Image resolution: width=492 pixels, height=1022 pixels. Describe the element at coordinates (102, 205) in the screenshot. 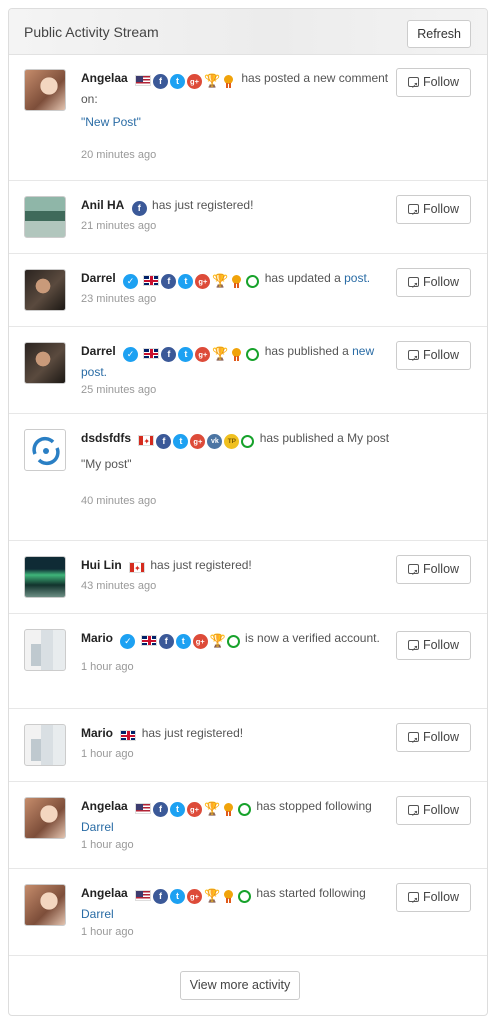

I see `user-name: Anil HA` at that location.